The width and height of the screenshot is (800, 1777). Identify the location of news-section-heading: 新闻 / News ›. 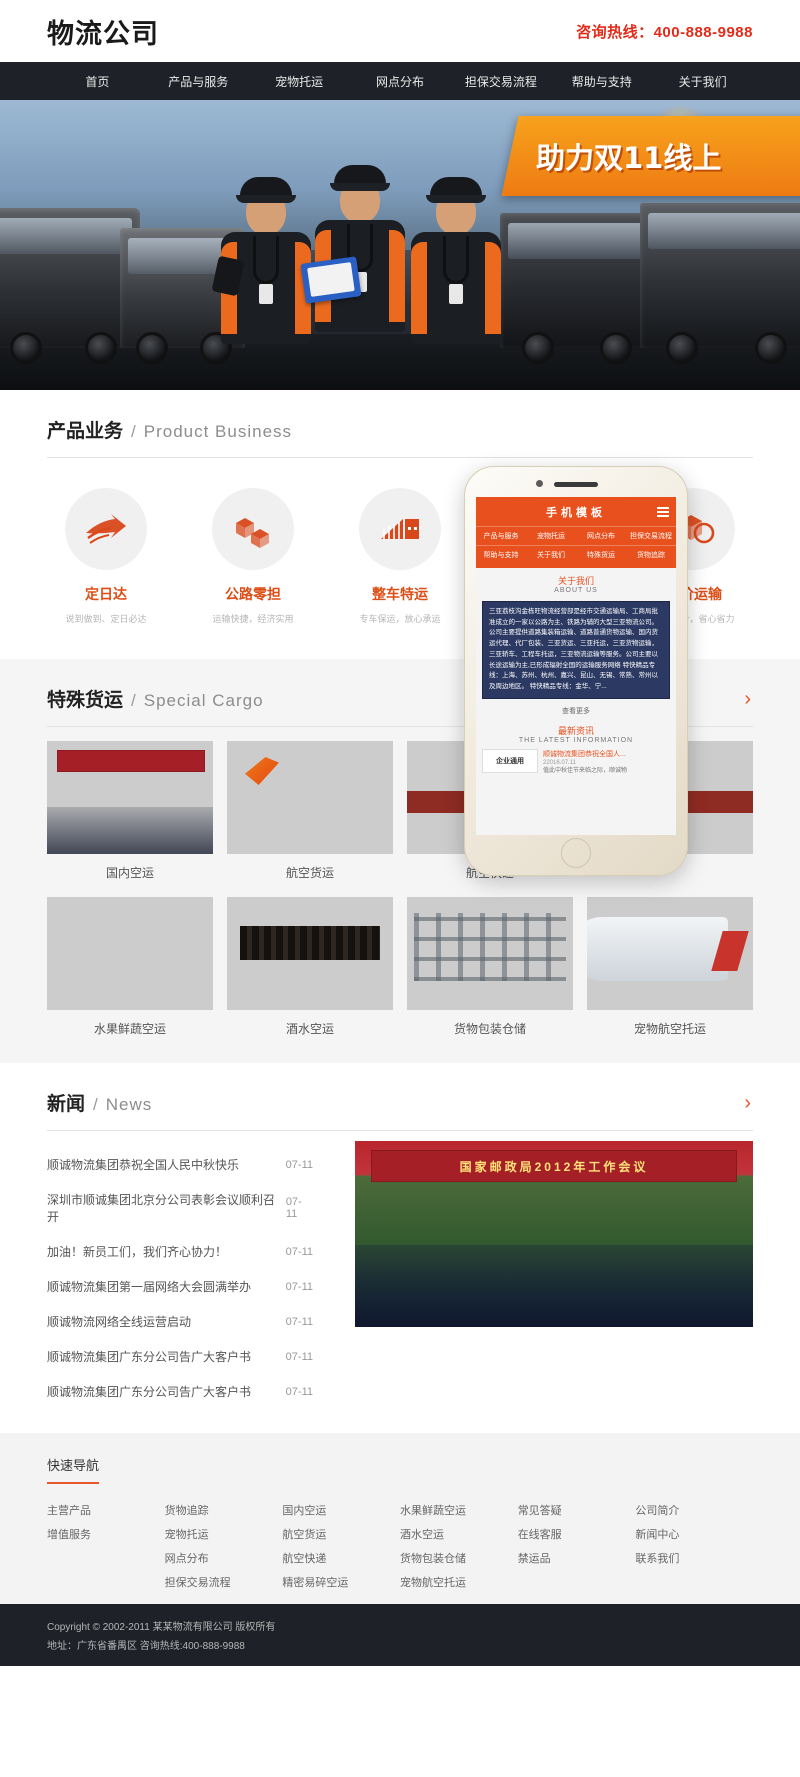
(400, 1096).